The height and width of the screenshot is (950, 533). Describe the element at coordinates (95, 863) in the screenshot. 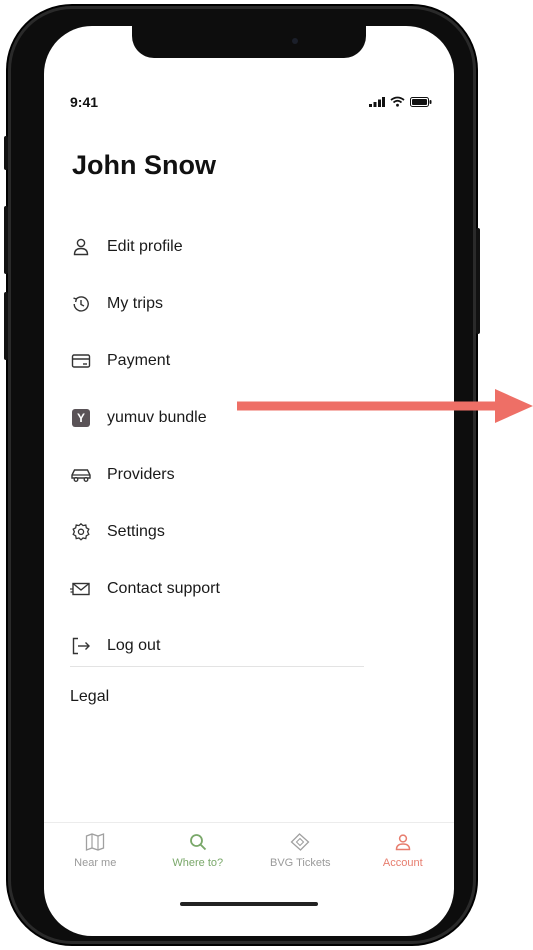

I see `tab-label: Near me` at that location.